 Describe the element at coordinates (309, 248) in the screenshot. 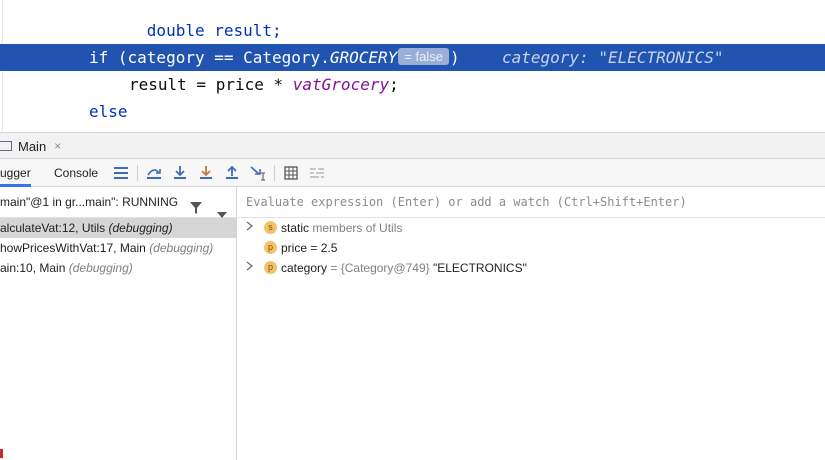

I see `variable-content: price = 2.5` at that location.